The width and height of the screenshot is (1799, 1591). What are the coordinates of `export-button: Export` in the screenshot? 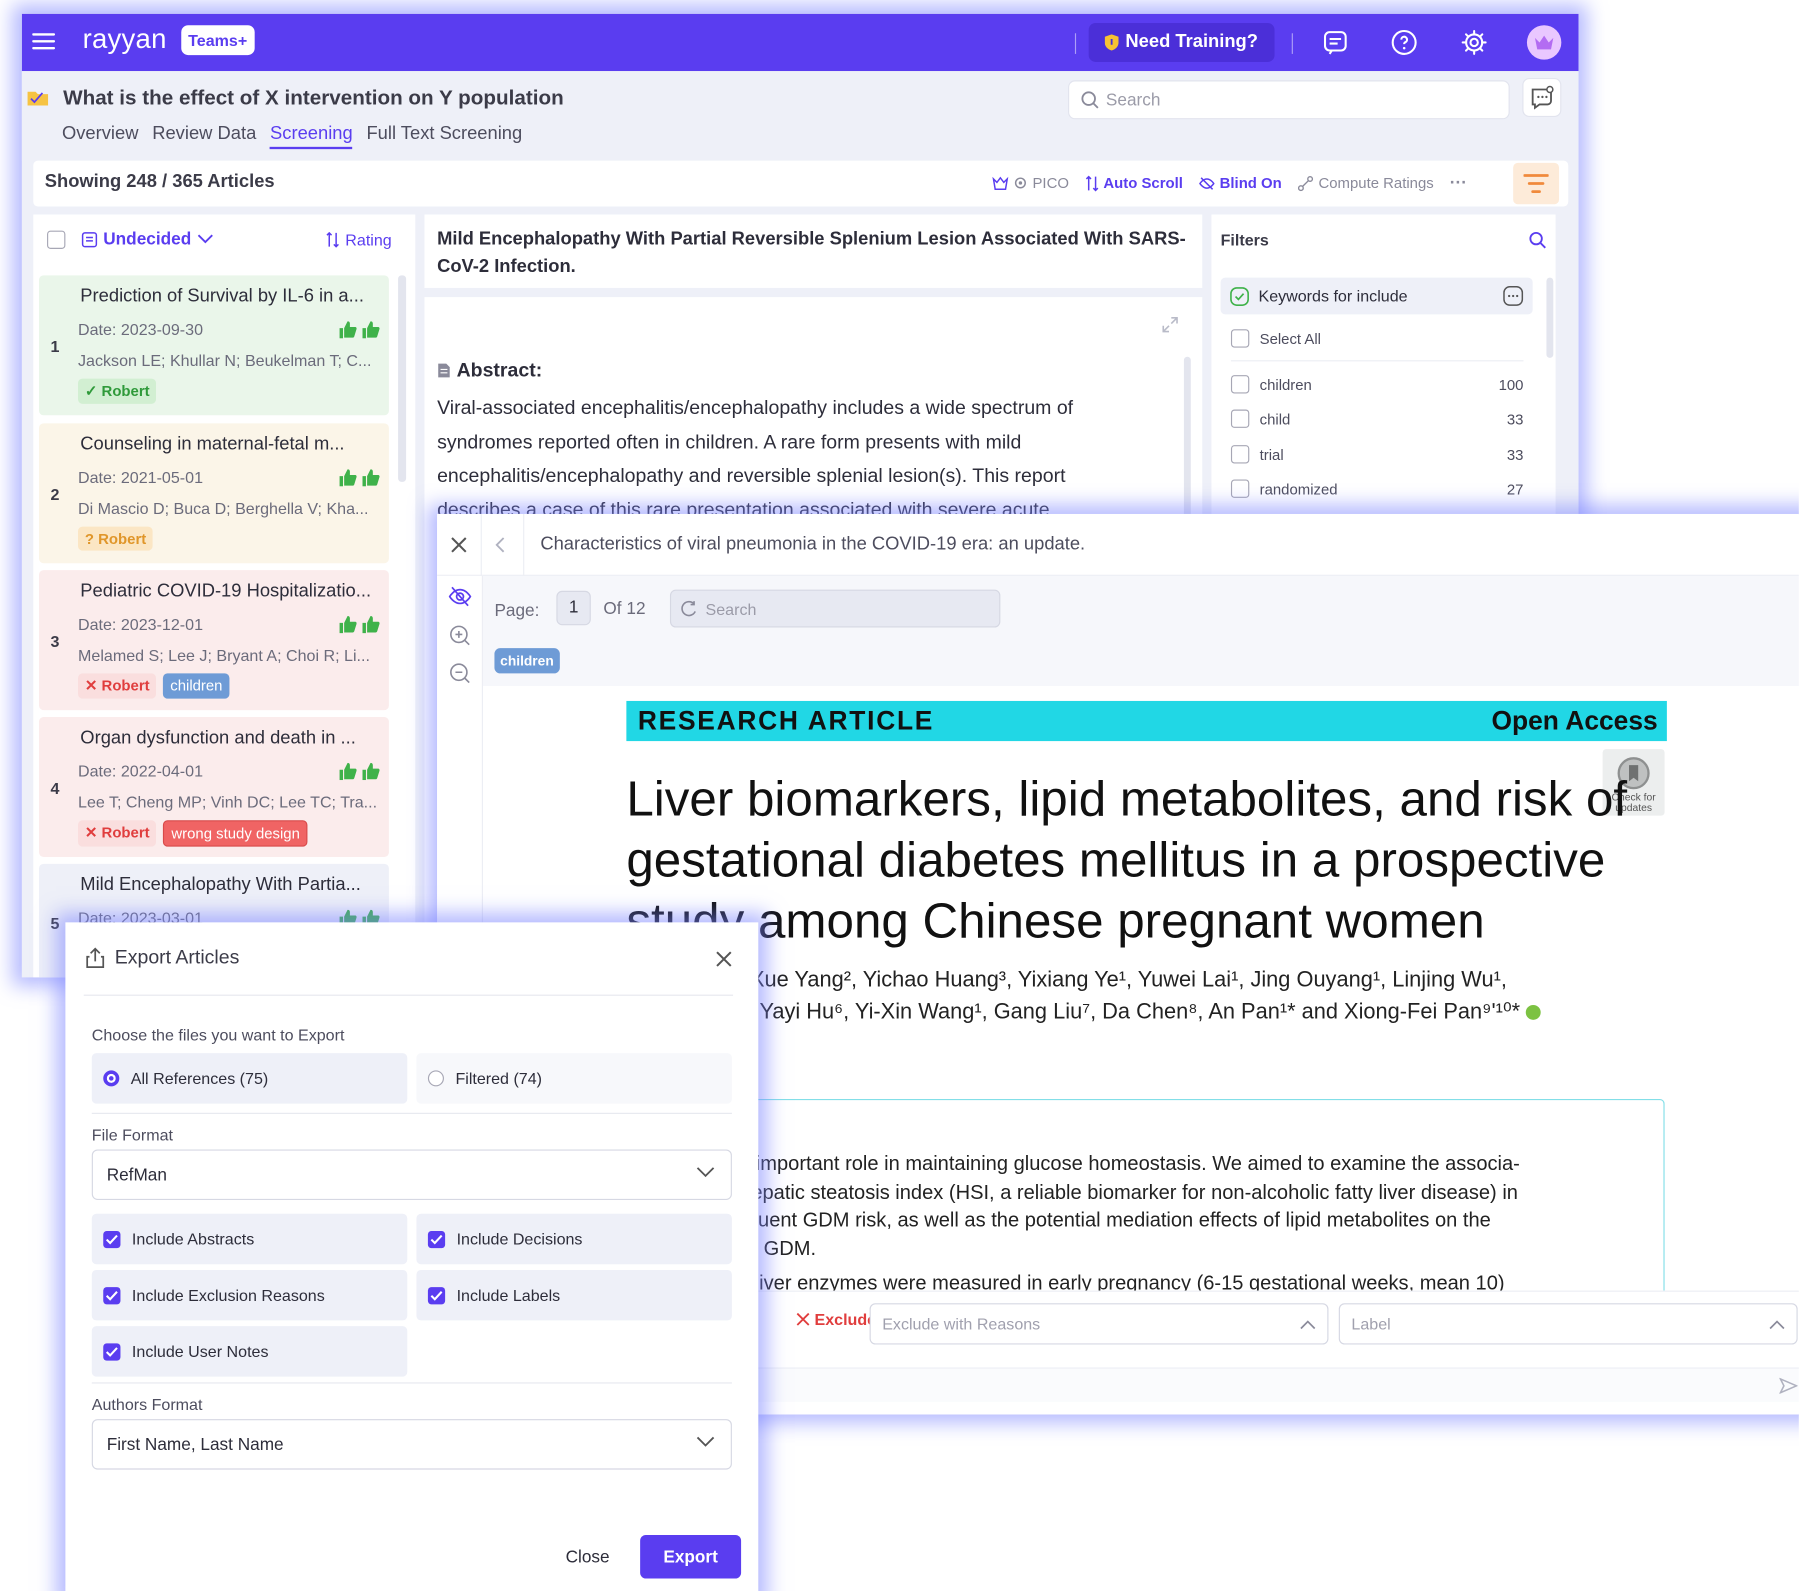 It's located at (691, 1556).